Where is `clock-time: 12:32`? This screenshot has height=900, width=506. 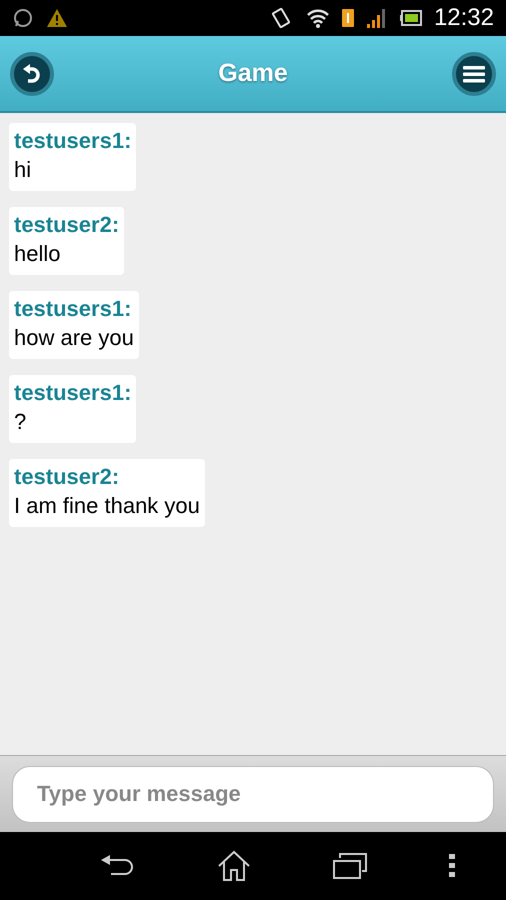
clock-time: 12:32 is located at coordinates (464, 18).